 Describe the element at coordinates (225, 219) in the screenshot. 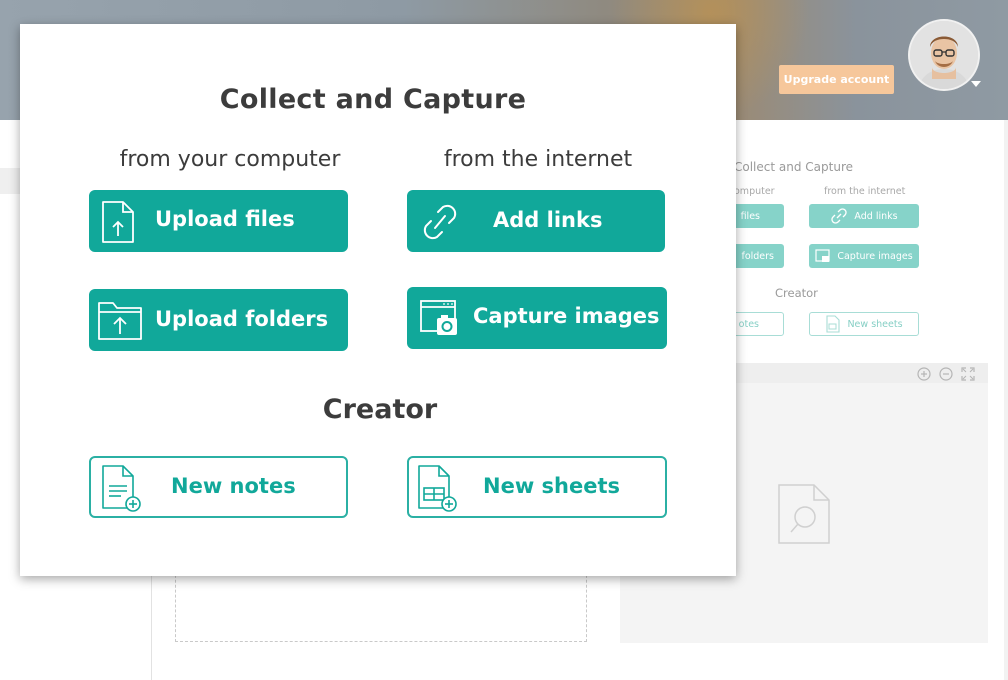

I see `upload-files-label: Upload files` at that location.